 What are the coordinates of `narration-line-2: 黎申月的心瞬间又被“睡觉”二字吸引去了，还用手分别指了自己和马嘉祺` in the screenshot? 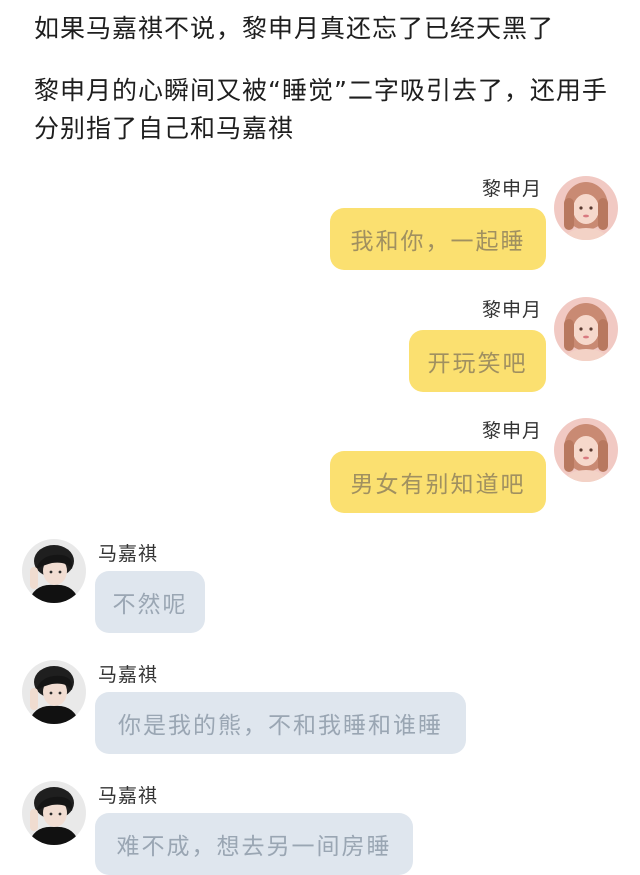 It's located at (321, 109).